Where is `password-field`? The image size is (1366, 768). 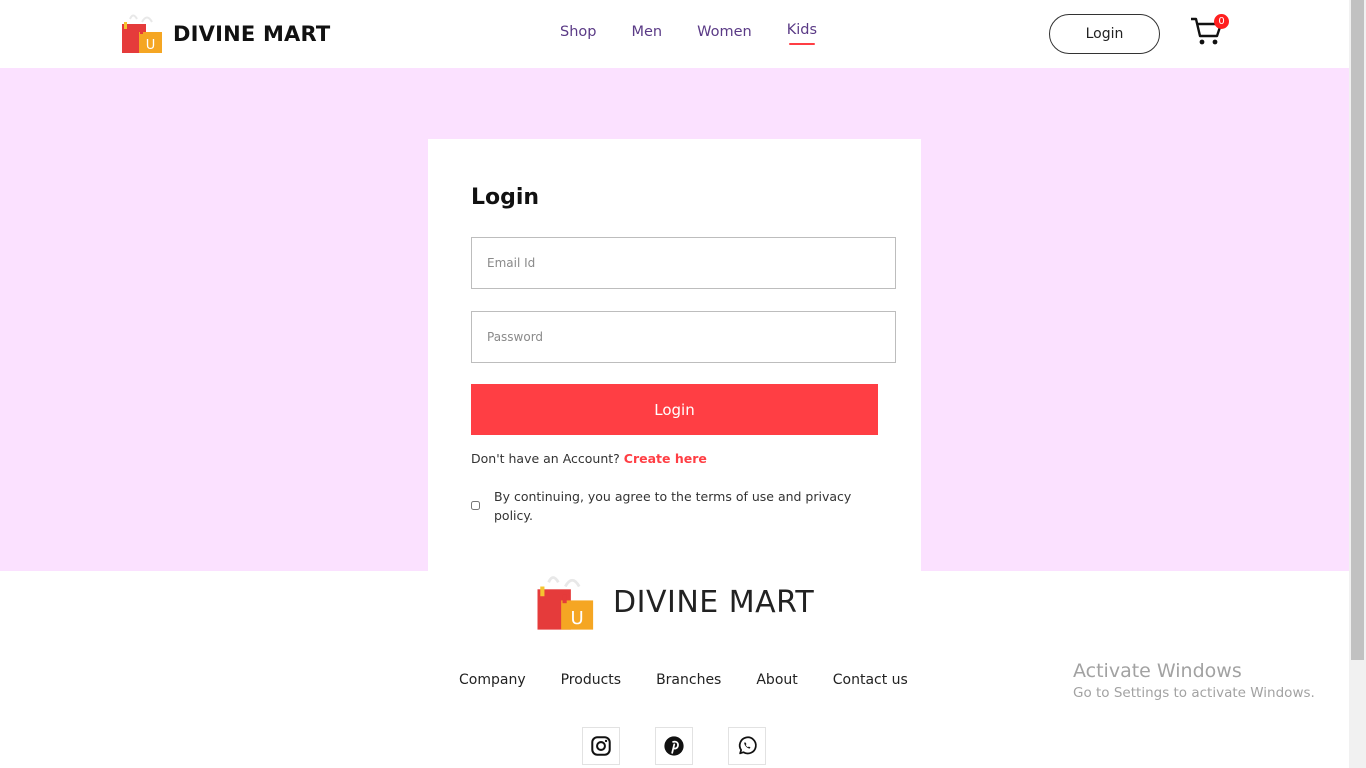
password-field is located at coordinates (683, 337).